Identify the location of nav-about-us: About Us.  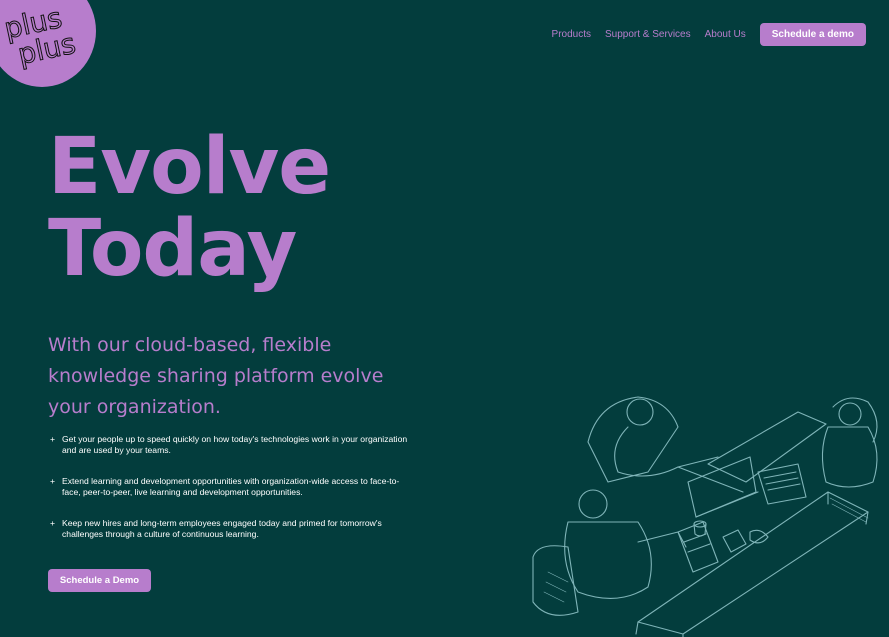
(725, 34).